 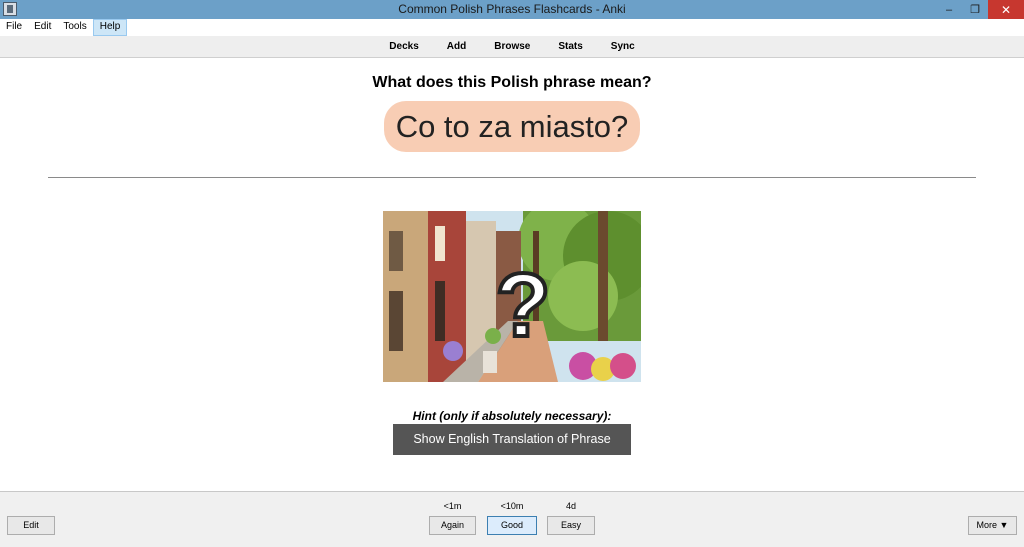 I want to click on restore-icon: ❐, so click(x=975, y=9).